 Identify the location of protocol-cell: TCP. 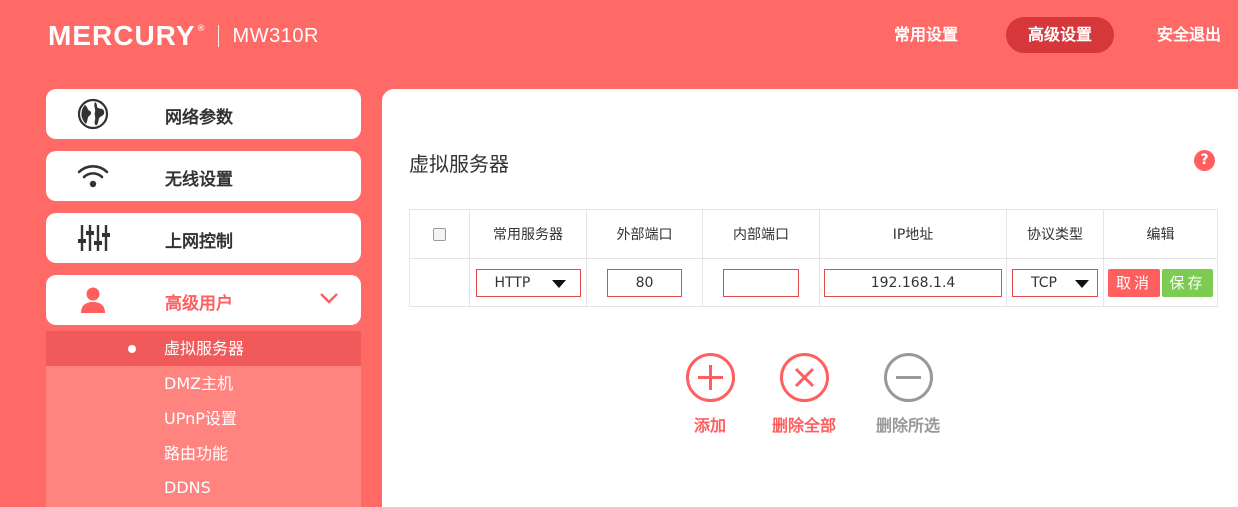
(1055, 282).